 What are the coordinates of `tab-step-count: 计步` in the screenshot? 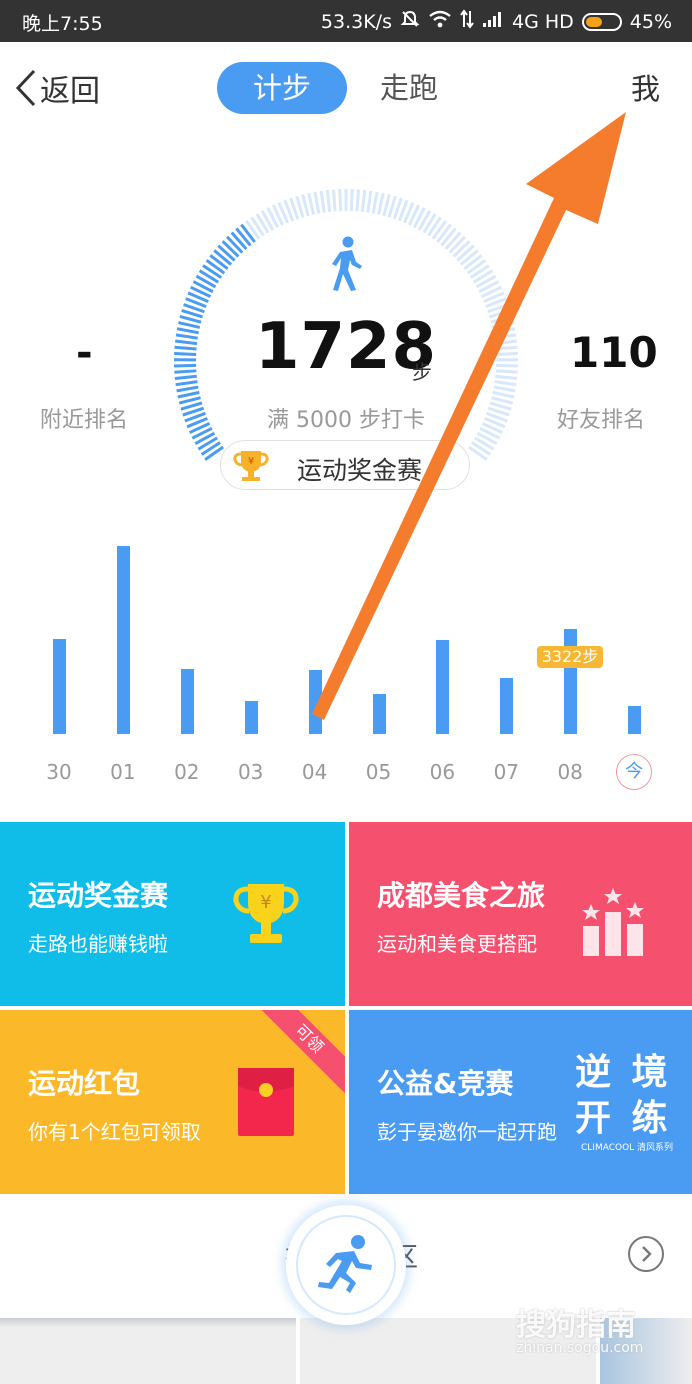 It's located at (282, 88).